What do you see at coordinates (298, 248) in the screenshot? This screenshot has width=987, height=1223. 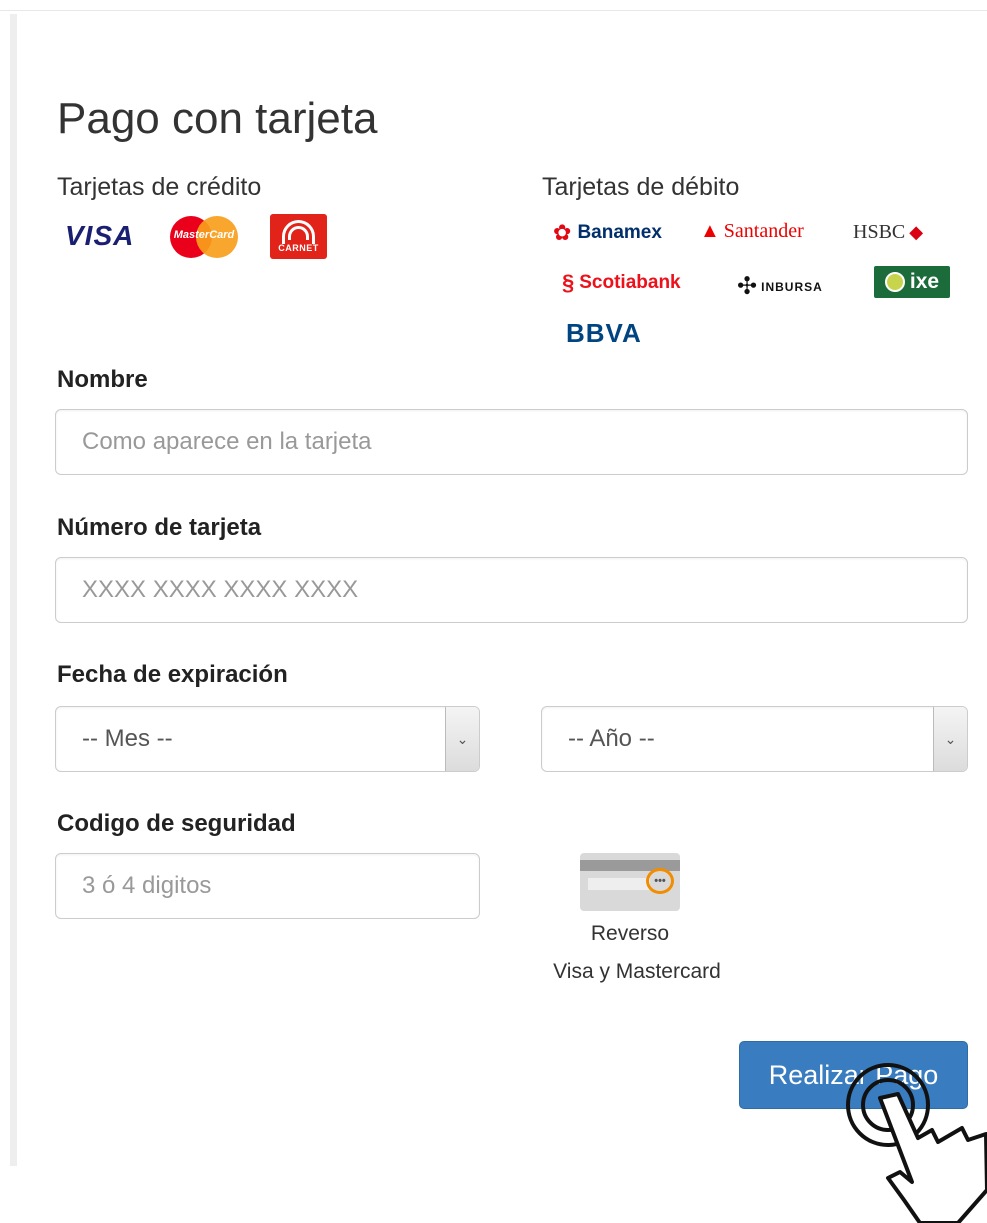 I see `carnet-logo-text: CARNET` at bounding box center [298, 248].